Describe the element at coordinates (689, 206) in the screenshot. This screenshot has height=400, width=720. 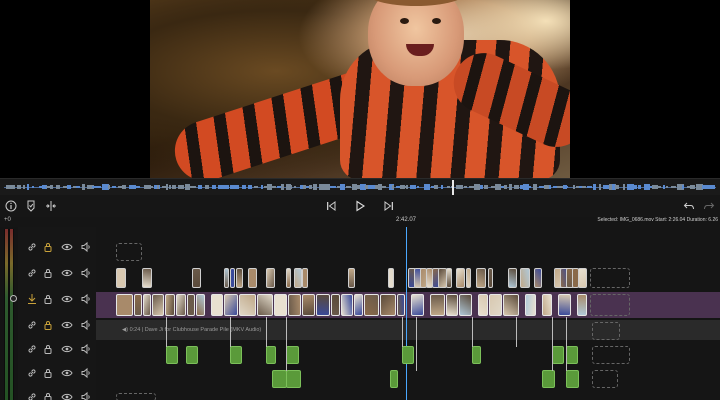
I see `undo-icon` at that location.